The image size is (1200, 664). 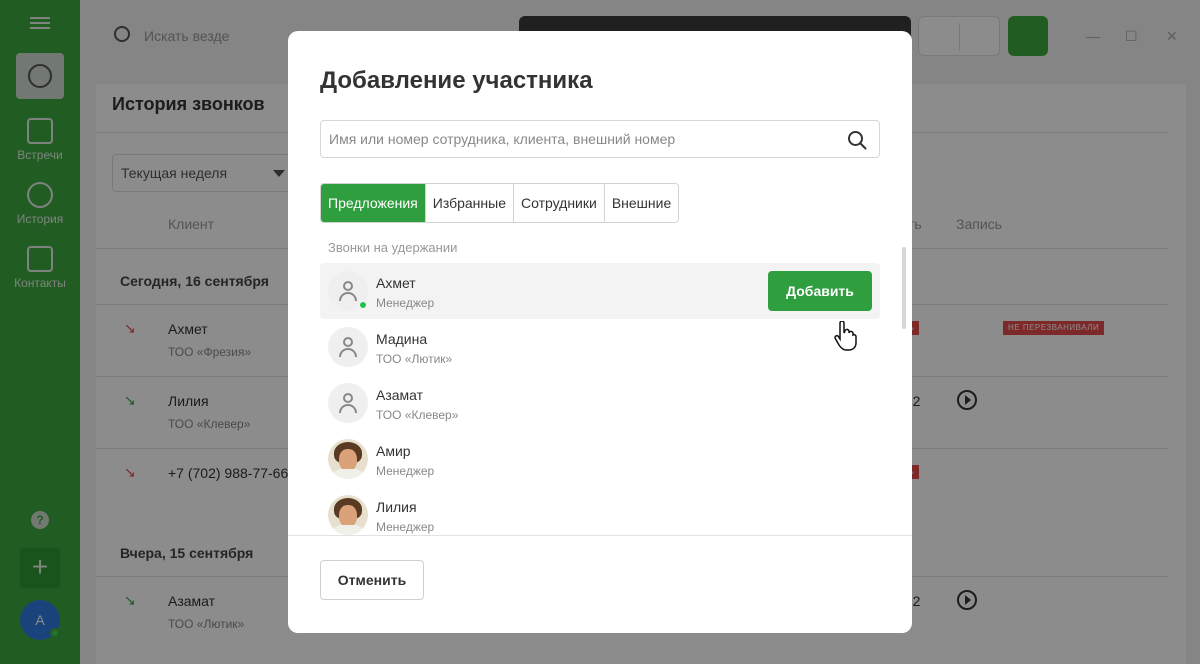 What do you see at coordinates (576, 139) in the screenshot?
I see `participant-search-input` at bounding box center [576, 139].